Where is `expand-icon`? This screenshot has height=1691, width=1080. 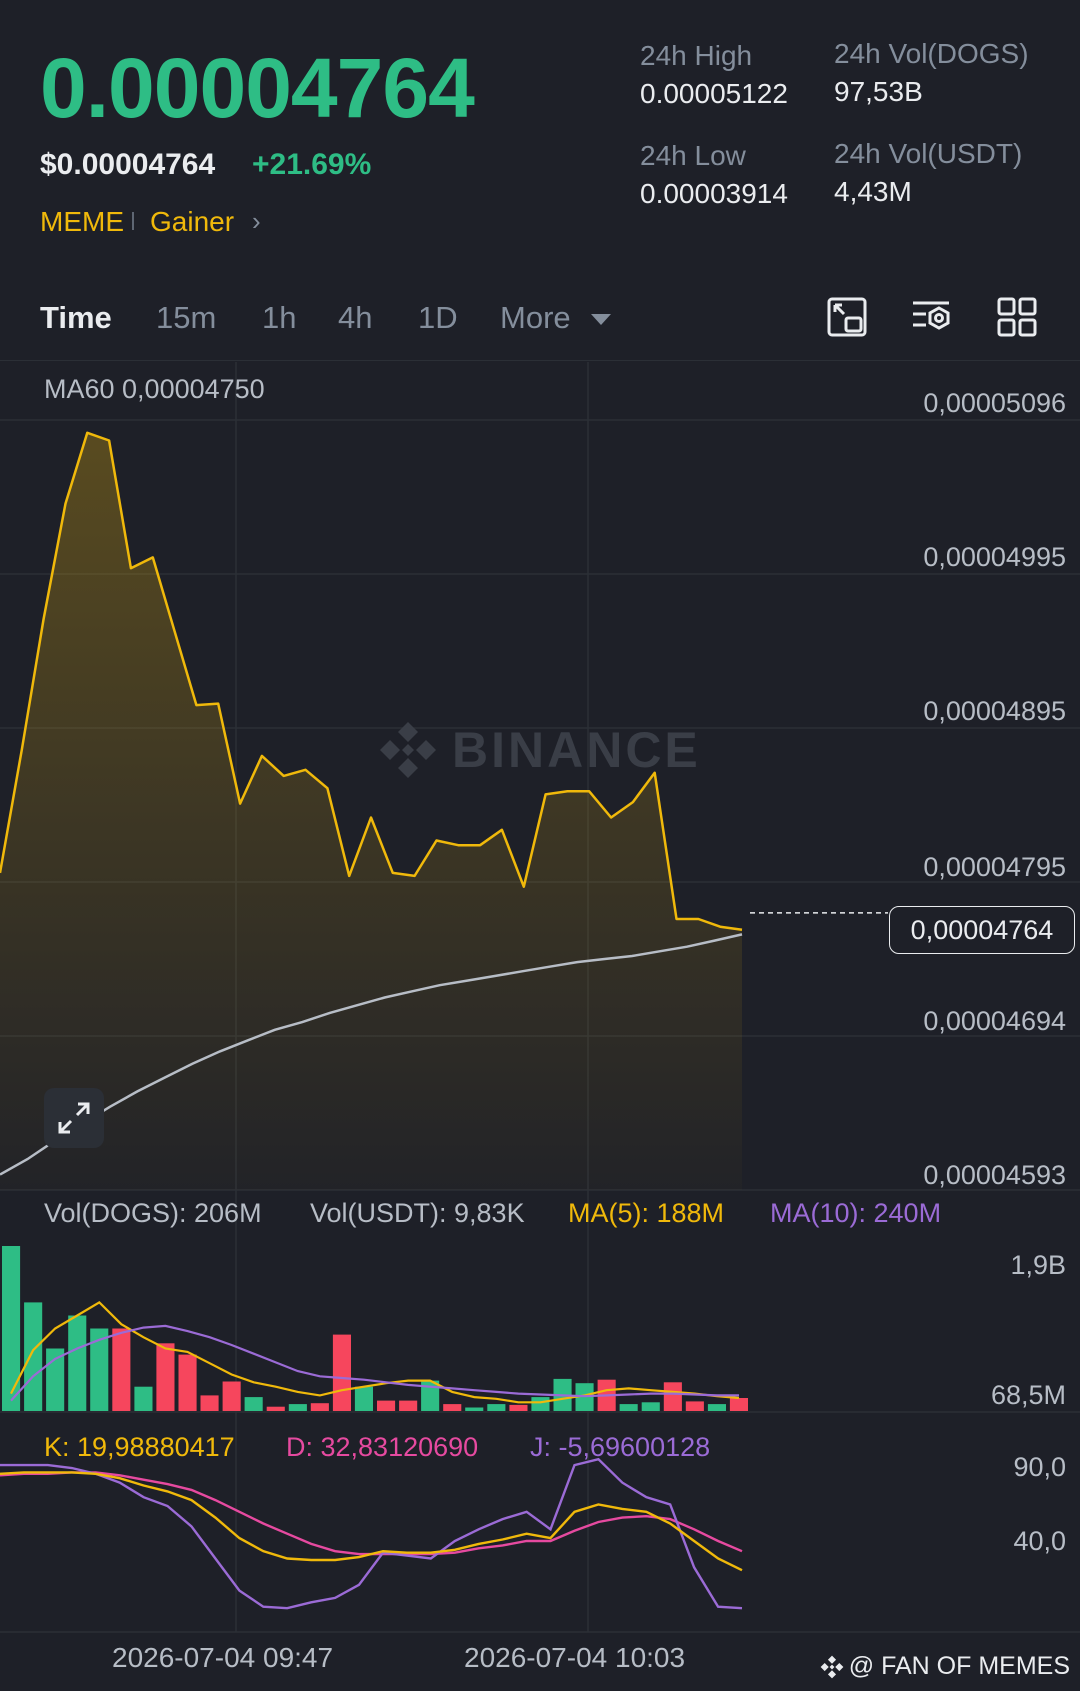
expand-icon is located at coordinates (74, 1118).